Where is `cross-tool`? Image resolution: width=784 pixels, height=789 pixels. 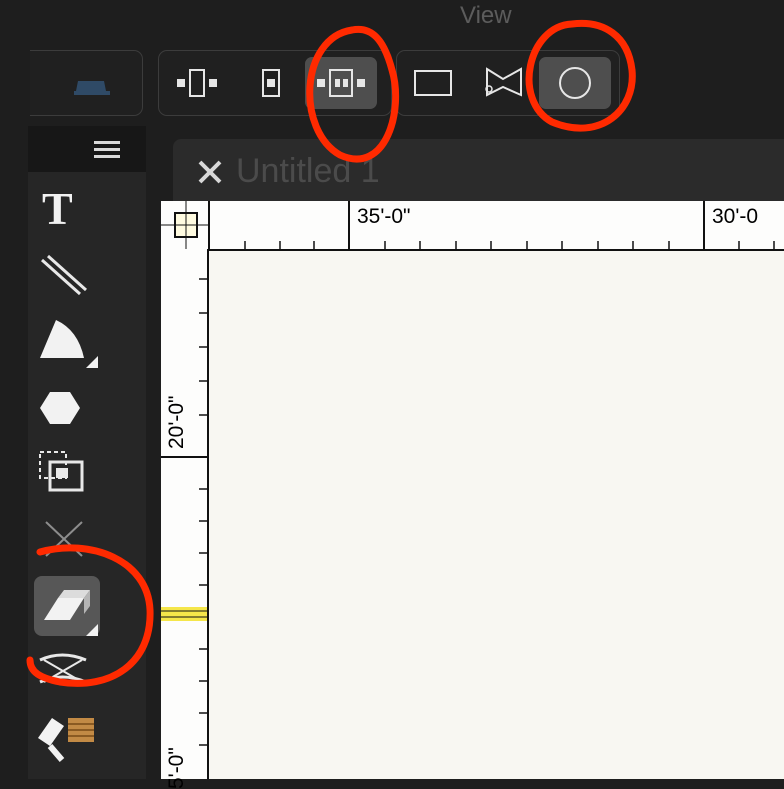 cross-tool is located at coordinates (67, 536).